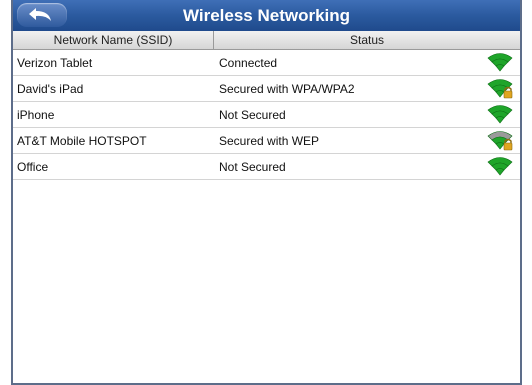  I want to click on network-row: AT&T Mobile HOTSPOT Secured with WEP, so click(266, 141).